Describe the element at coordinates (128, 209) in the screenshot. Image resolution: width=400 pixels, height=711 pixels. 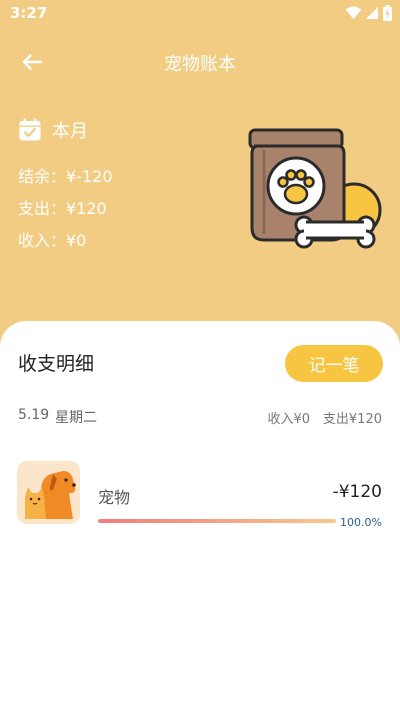
I see `summary-lines: 结余：¥-120 支出：¥120 收入：¥0` at that location.